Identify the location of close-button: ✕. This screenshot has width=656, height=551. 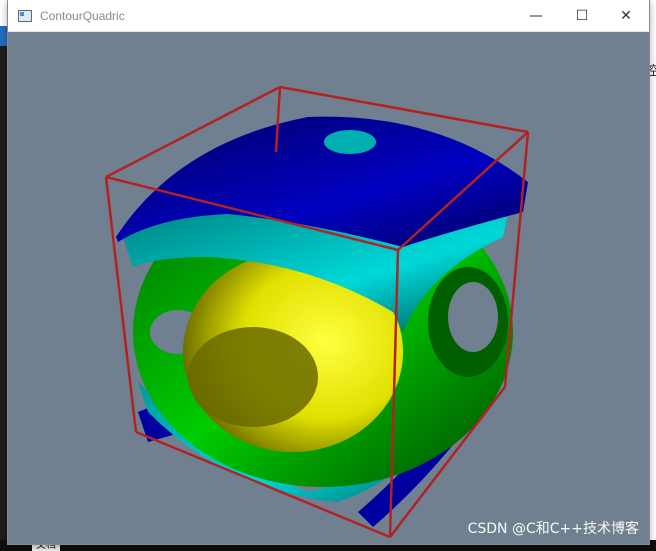
(626, 15).